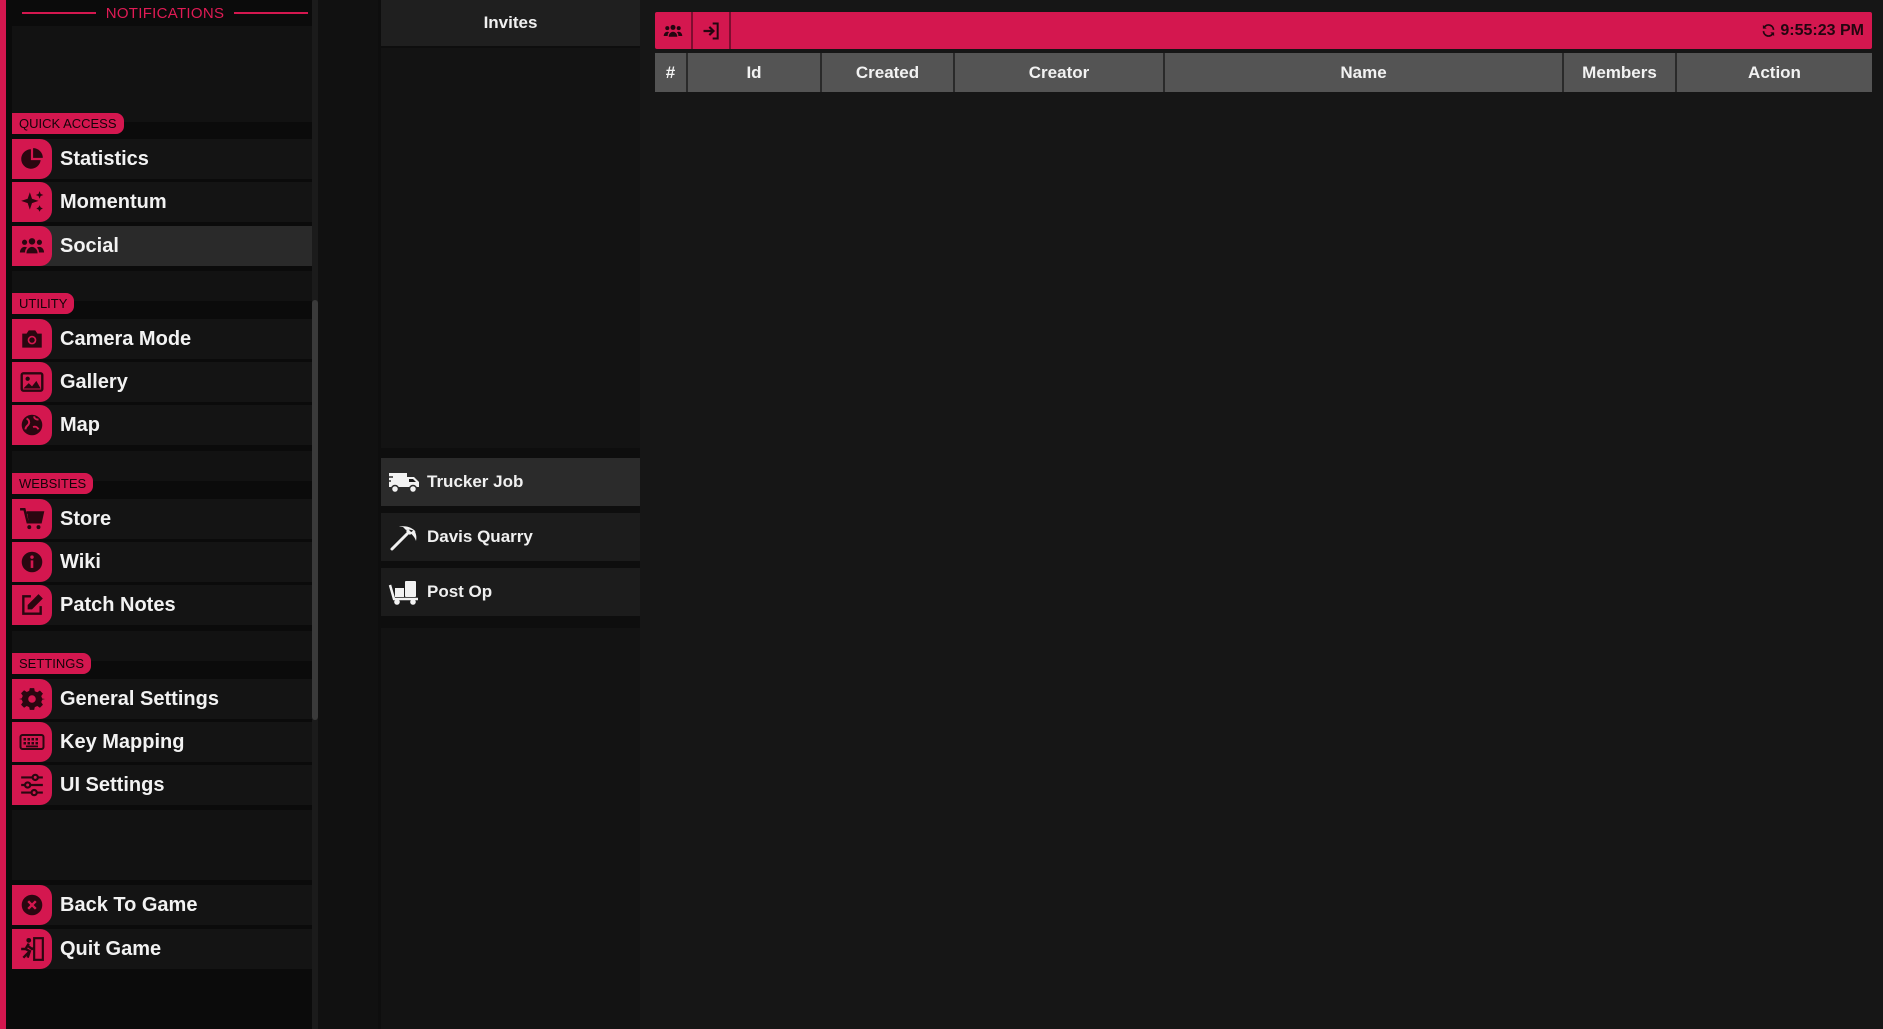 This screenshot has width=1883, height=1029. I want to click on section-label-websites: WEBSITES, so click(53, 483).